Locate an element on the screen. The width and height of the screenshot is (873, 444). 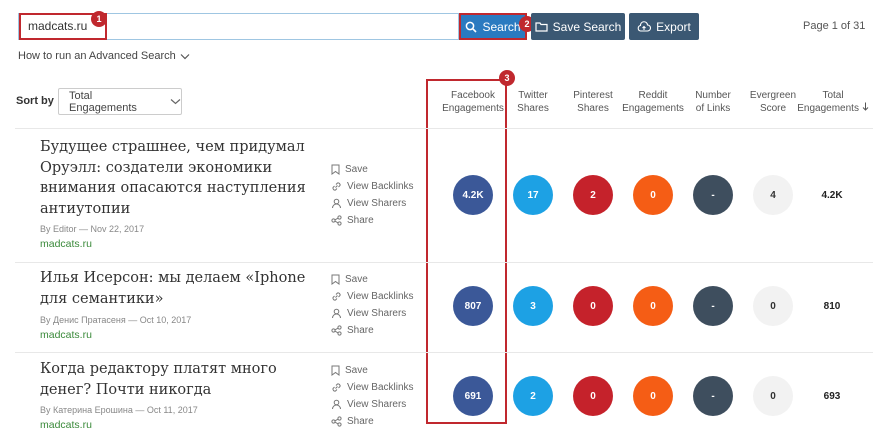
column-header-line: Pinterest is located at coordinates (593, 95).